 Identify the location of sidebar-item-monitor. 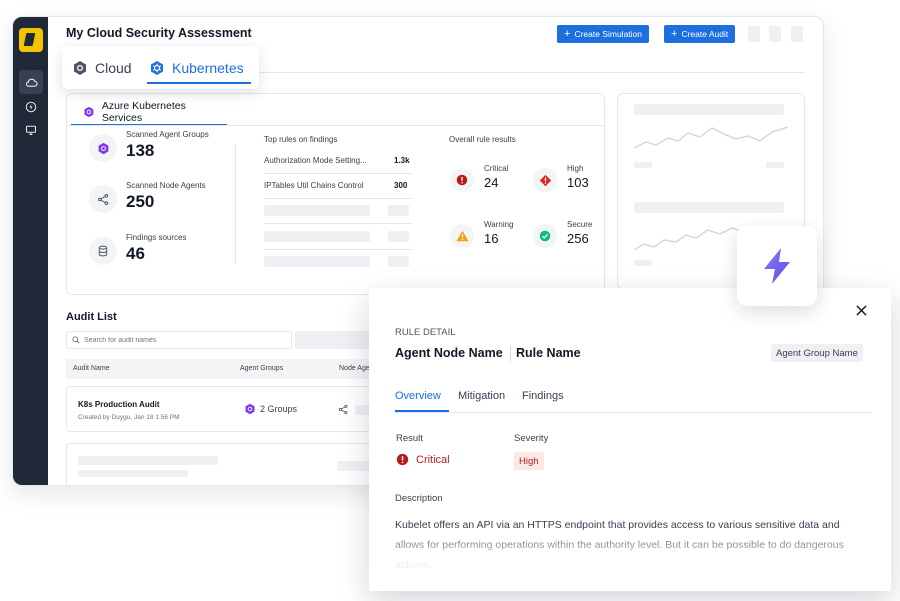
(31, 130).